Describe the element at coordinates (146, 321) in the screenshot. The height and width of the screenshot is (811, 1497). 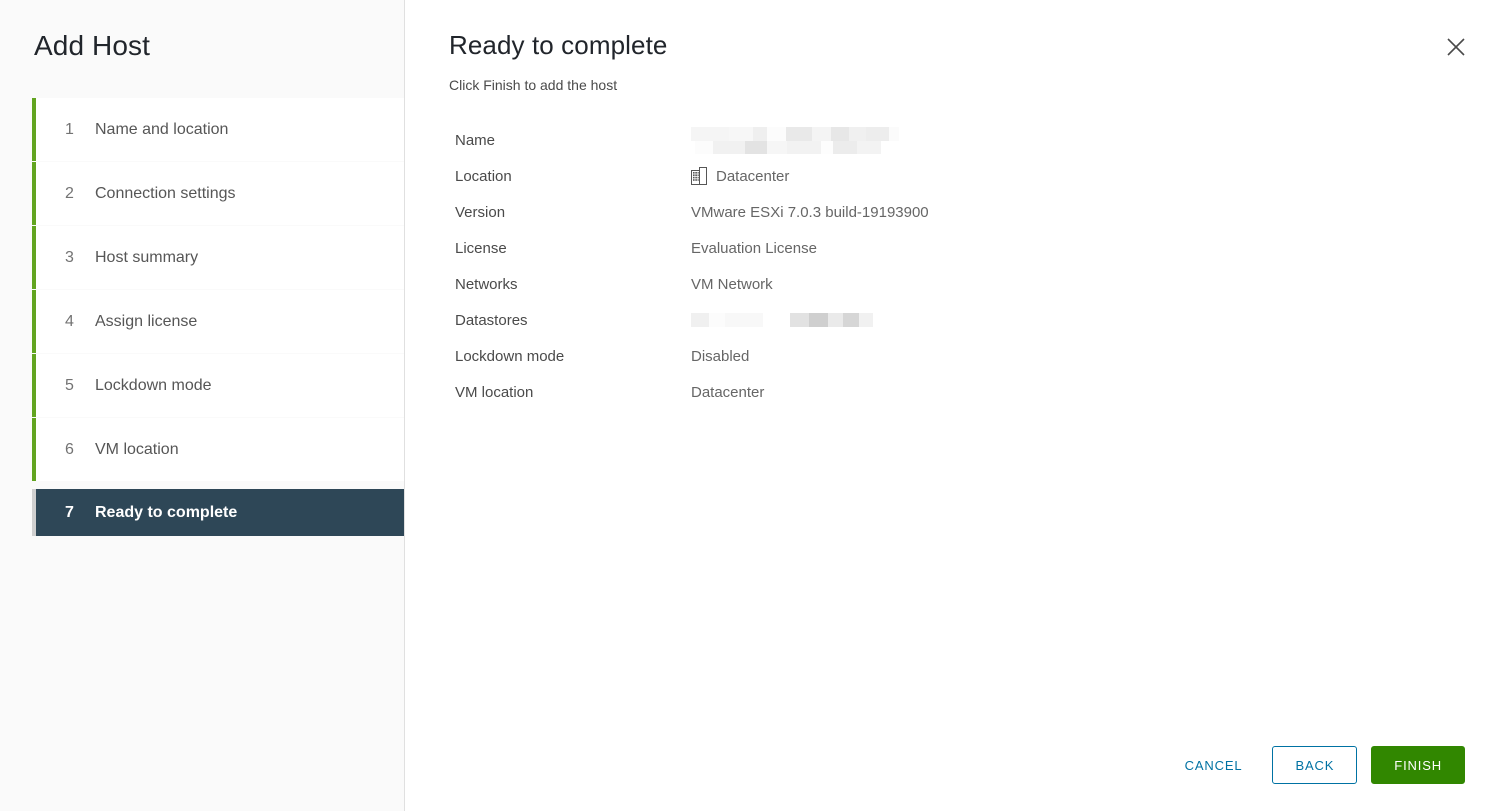
I see `step-label: Assign license` at that location.